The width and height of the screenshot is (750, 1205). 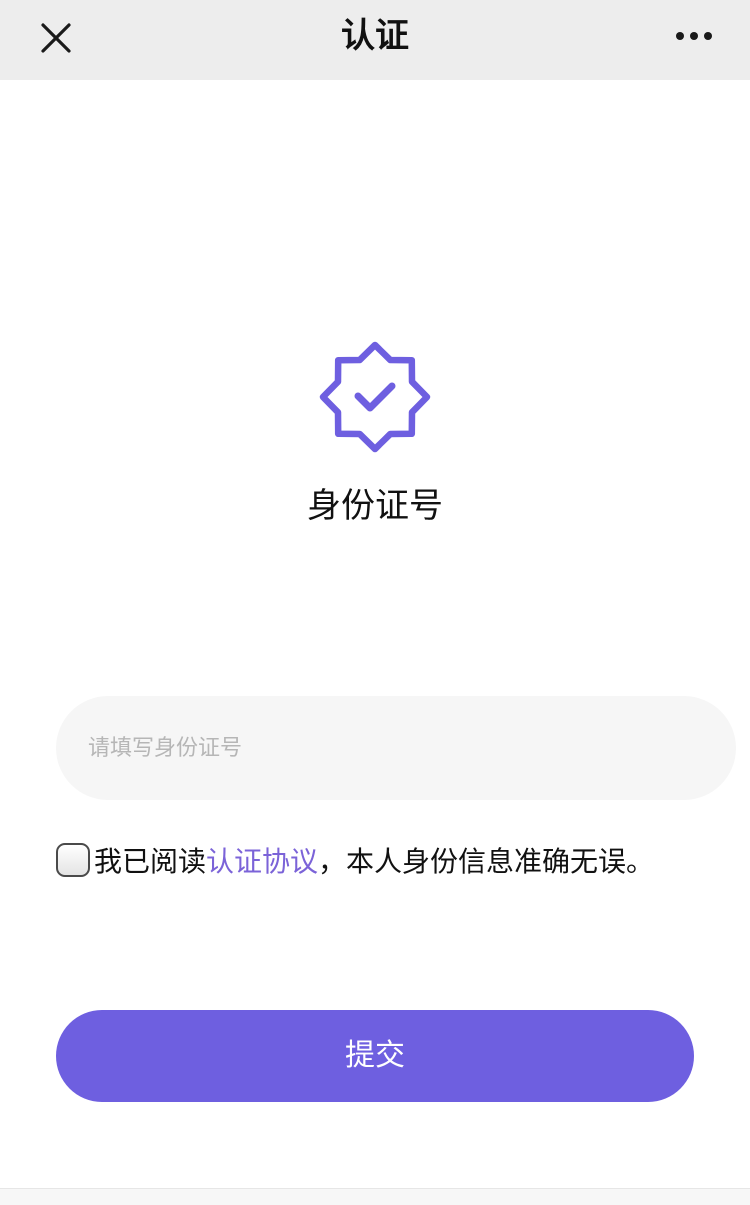 I want to click on close-button, so click(x=56, y=40).